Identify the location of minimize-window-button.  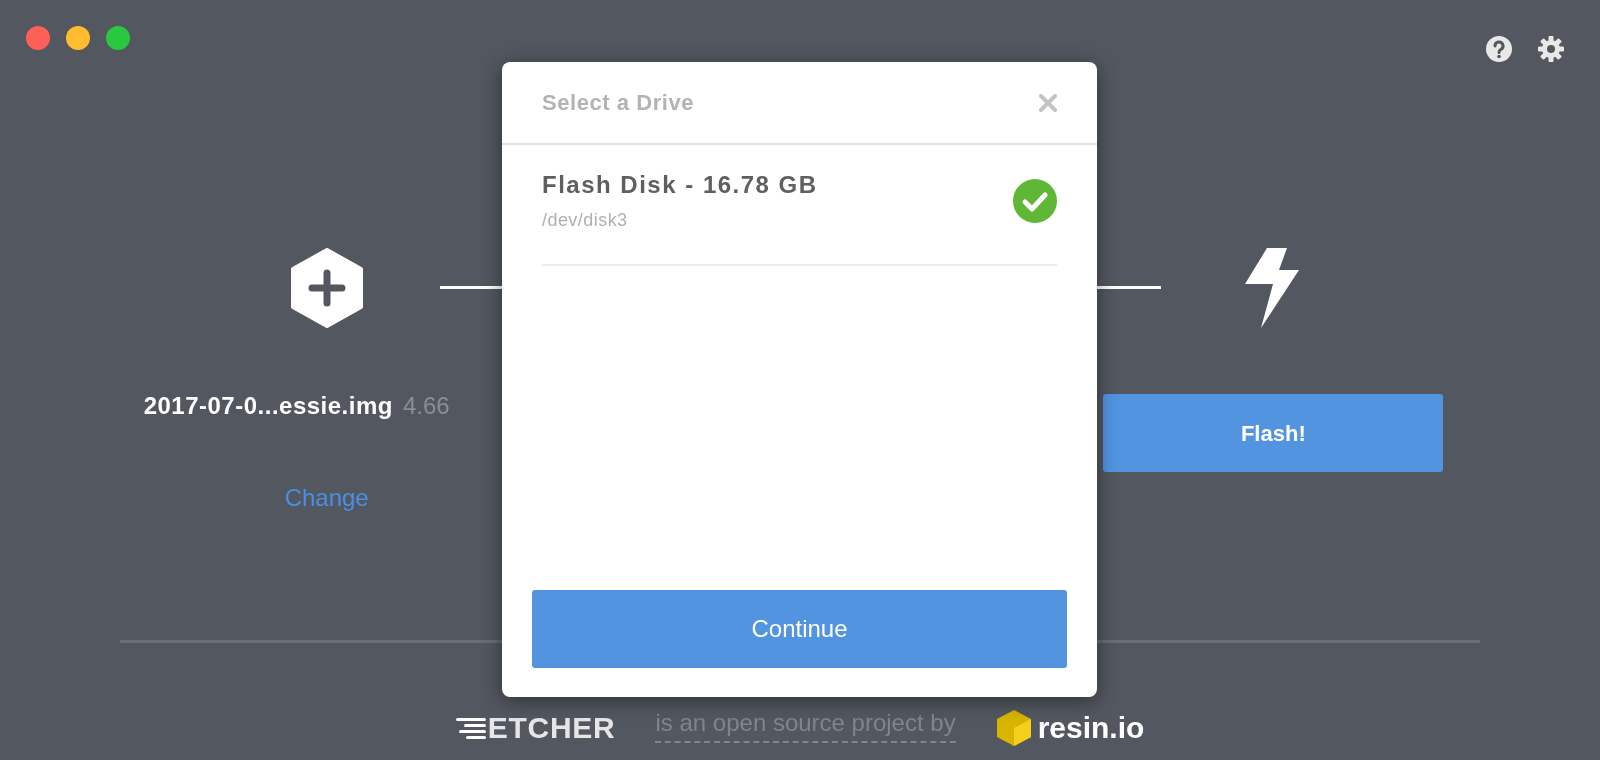
(78, 38).